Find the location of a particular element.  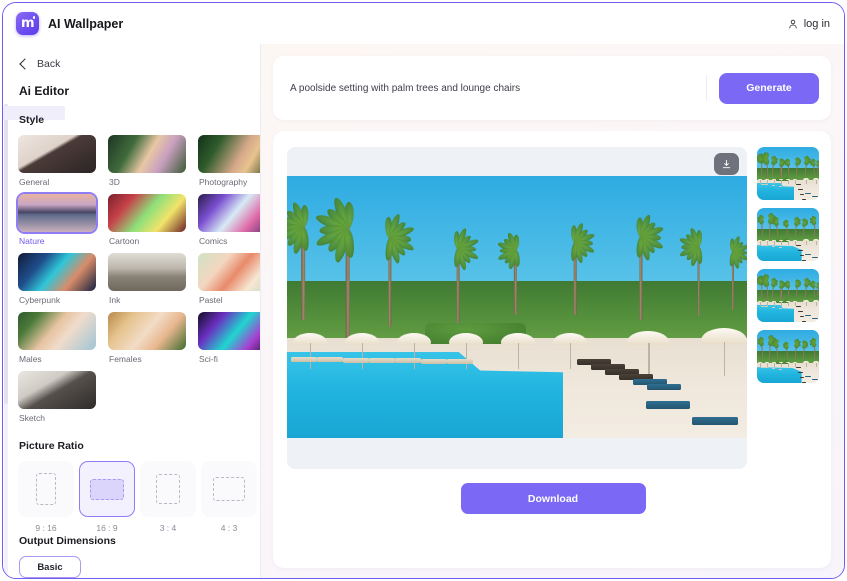

ratio-option-4-3: 4 : 3 is located at coordinates (229, 497).